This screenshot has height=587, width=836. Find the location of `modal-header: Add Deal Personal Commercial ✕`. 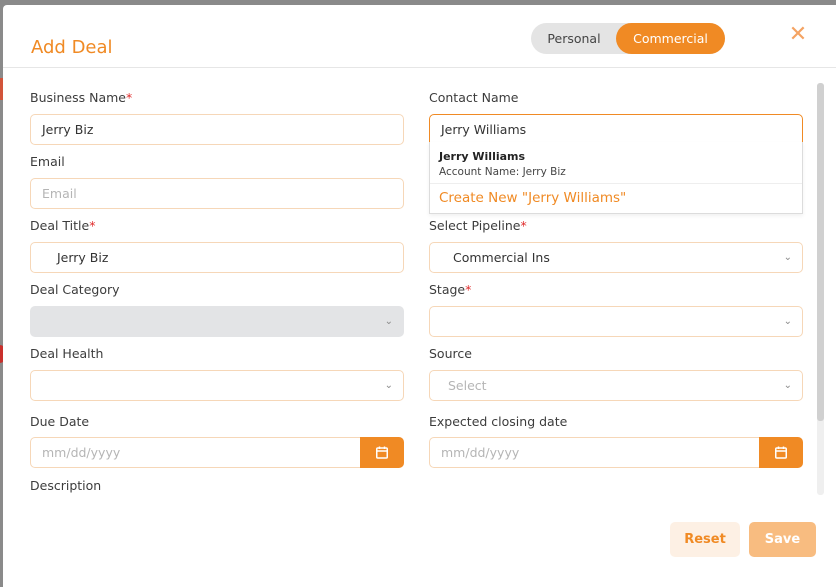

modal-header: Add Deal Personal Commercial ✕ is located at coordinates (419, 36).